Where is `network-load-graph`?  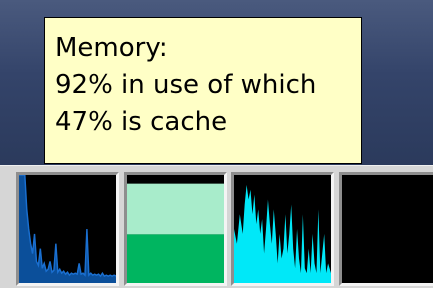
network-load-graph is located at coordinates (282, 229).